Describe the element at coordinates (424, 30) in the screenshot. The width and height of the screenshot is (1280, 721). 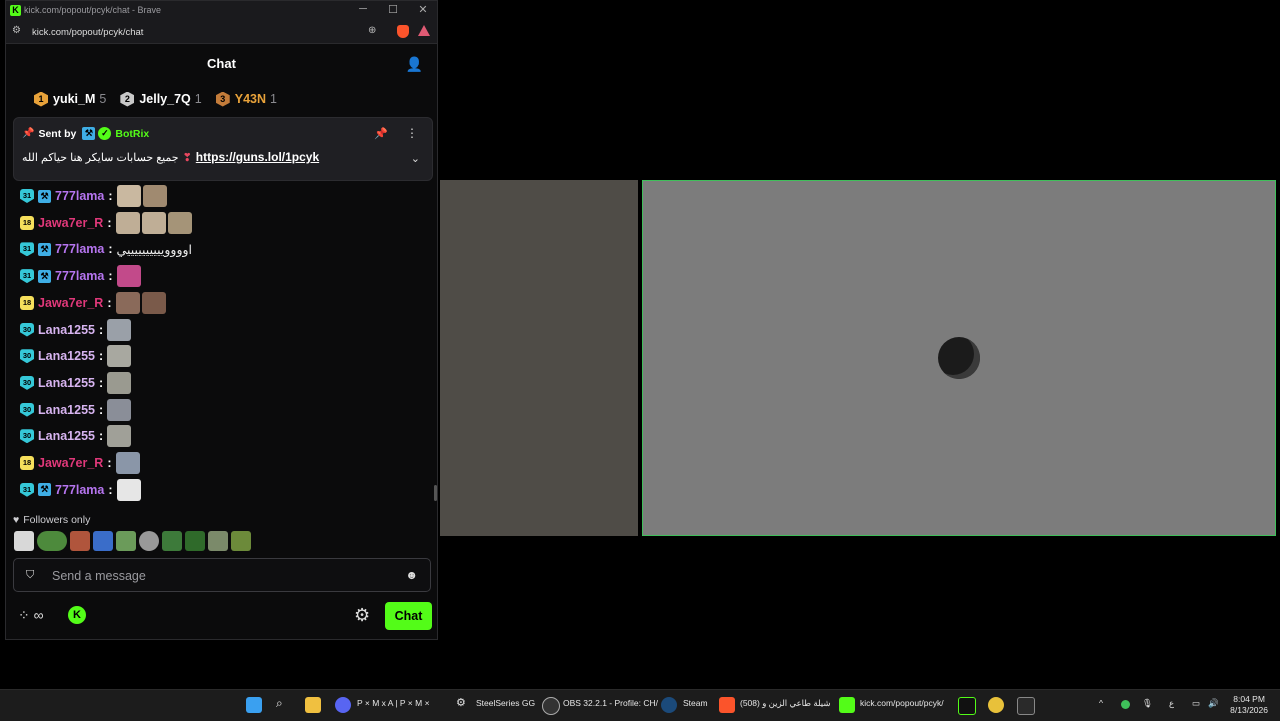
I see `brave-rewards-icon` at that location.